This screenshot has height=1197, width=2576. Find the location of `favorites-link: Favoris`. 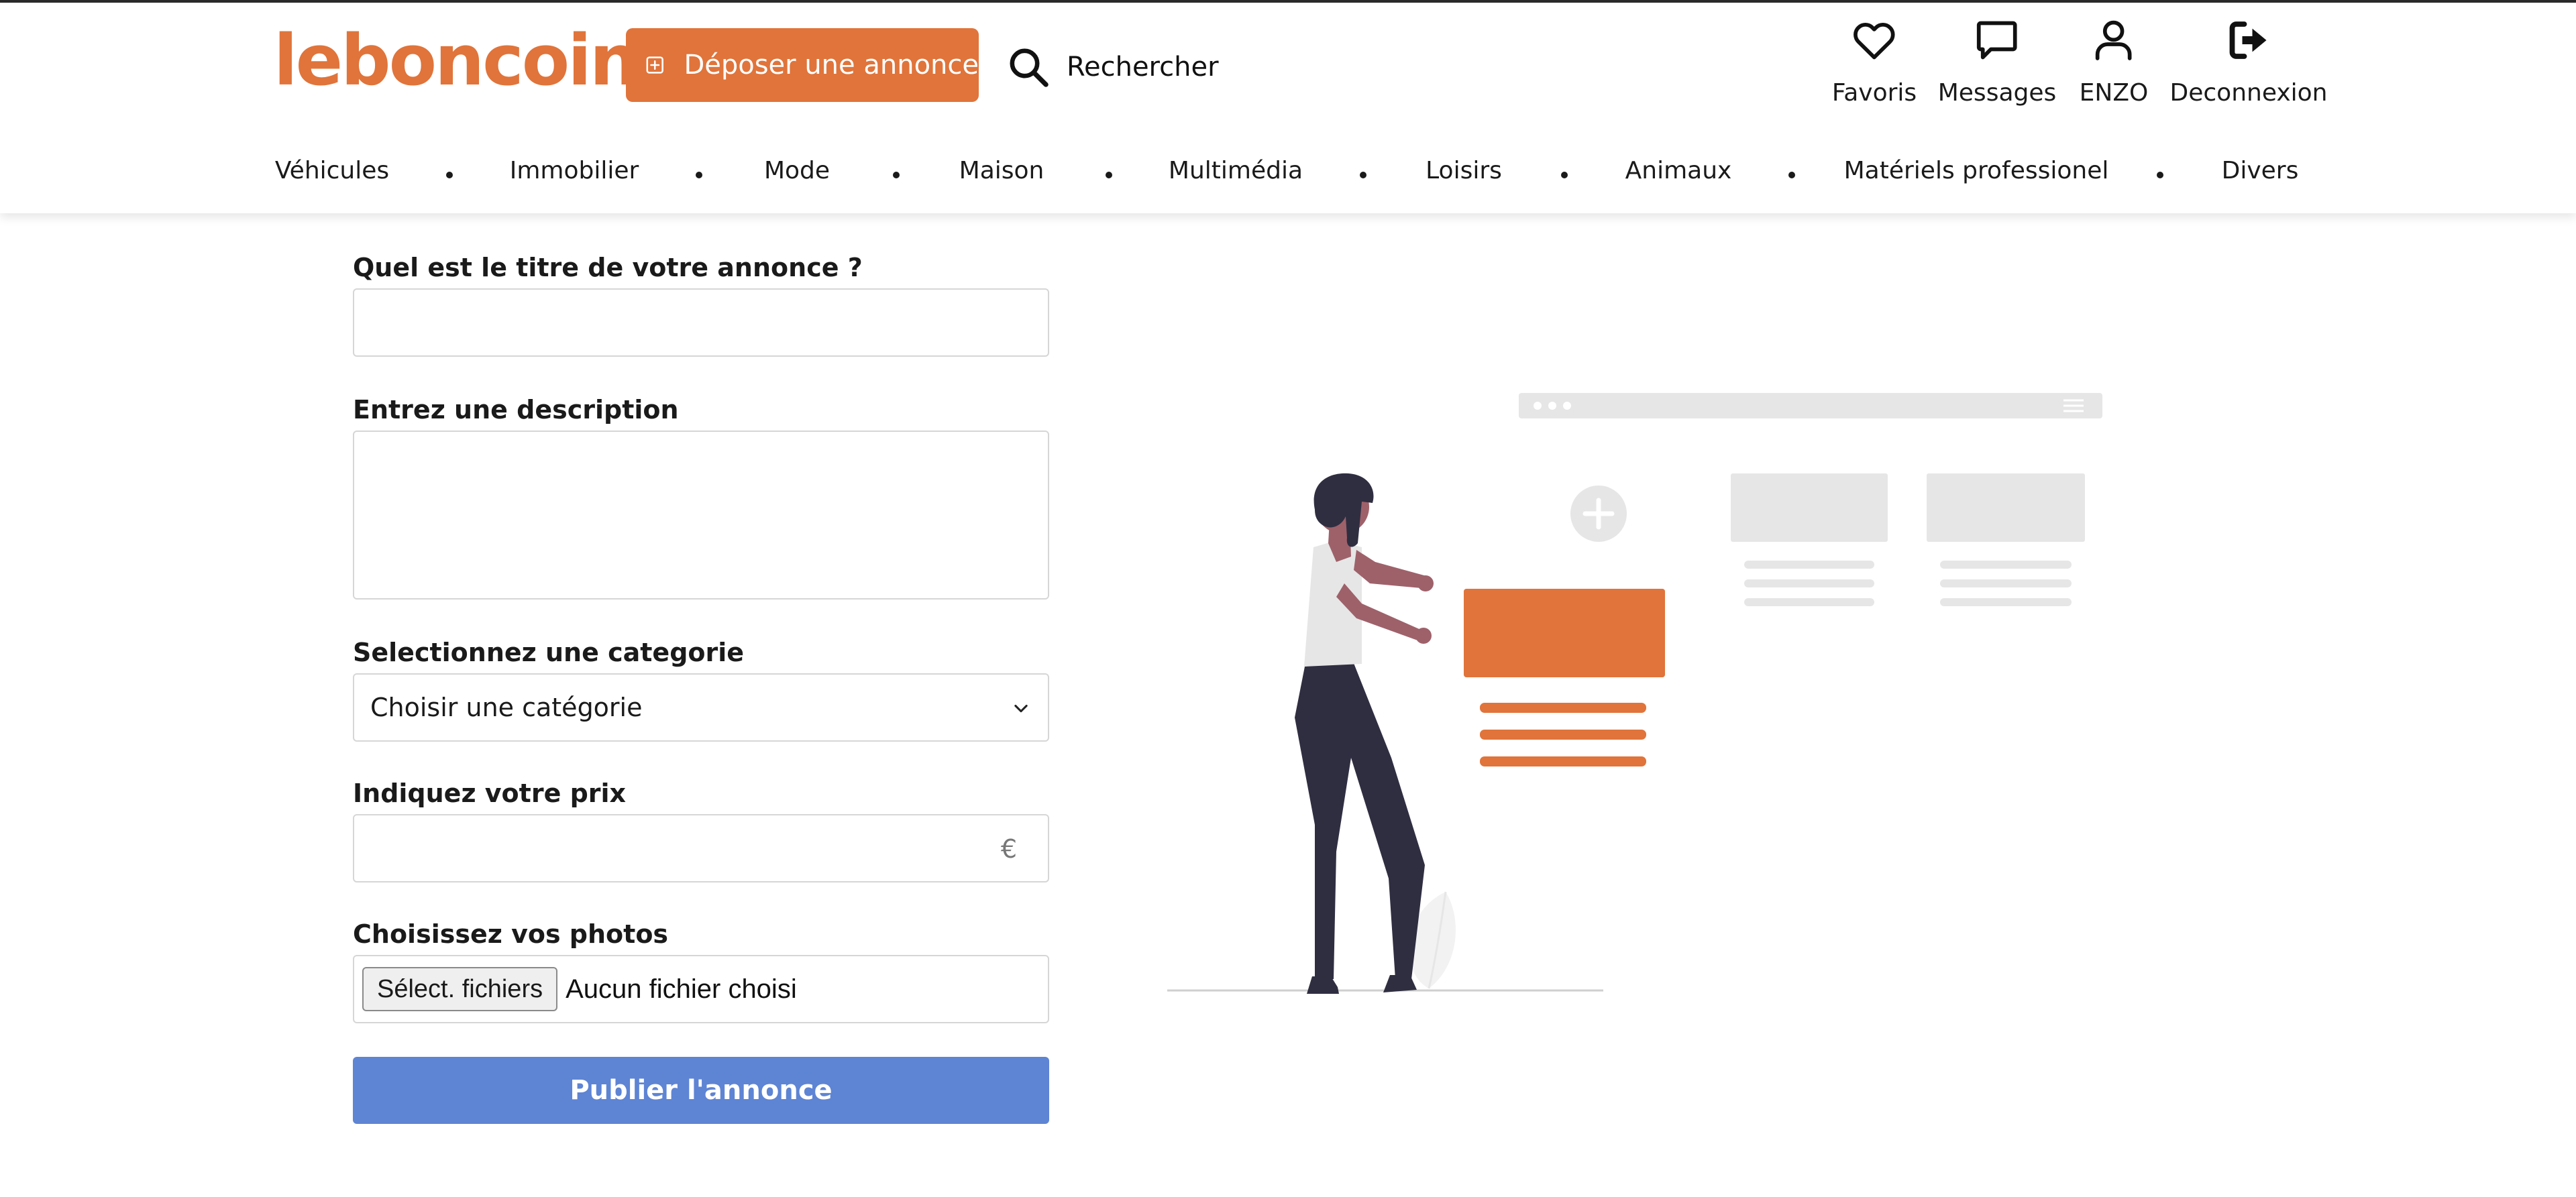

favorites-link: Favoris is located at coordinates (1874, 61).